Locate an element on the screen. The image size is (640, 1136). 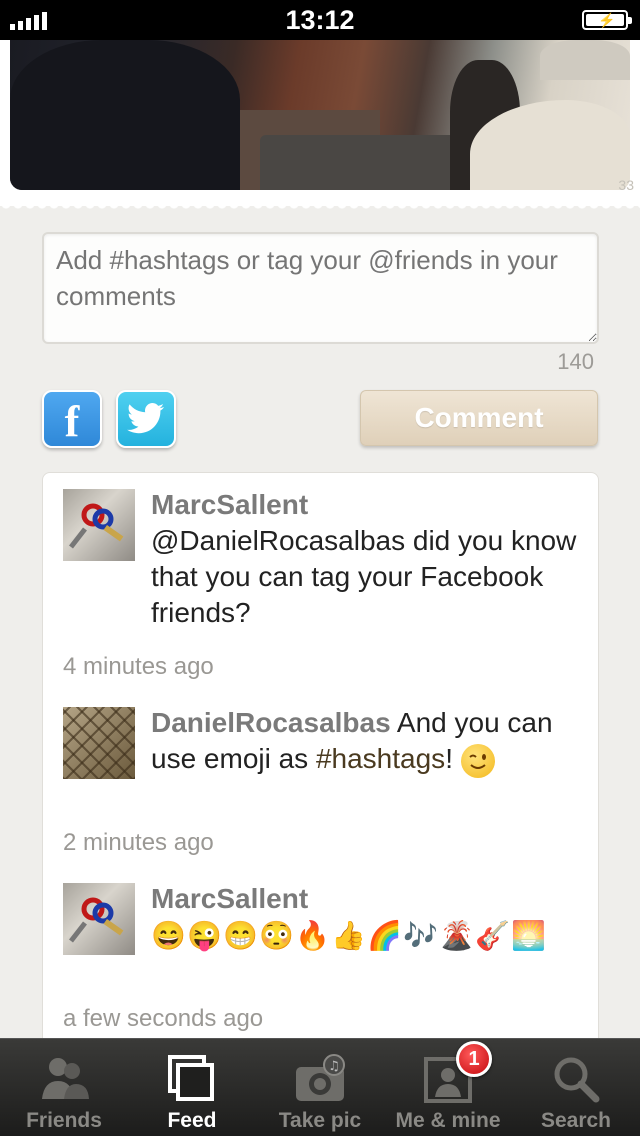
comment-username: DanielRocasalbas is located at coordinates (271, 722).